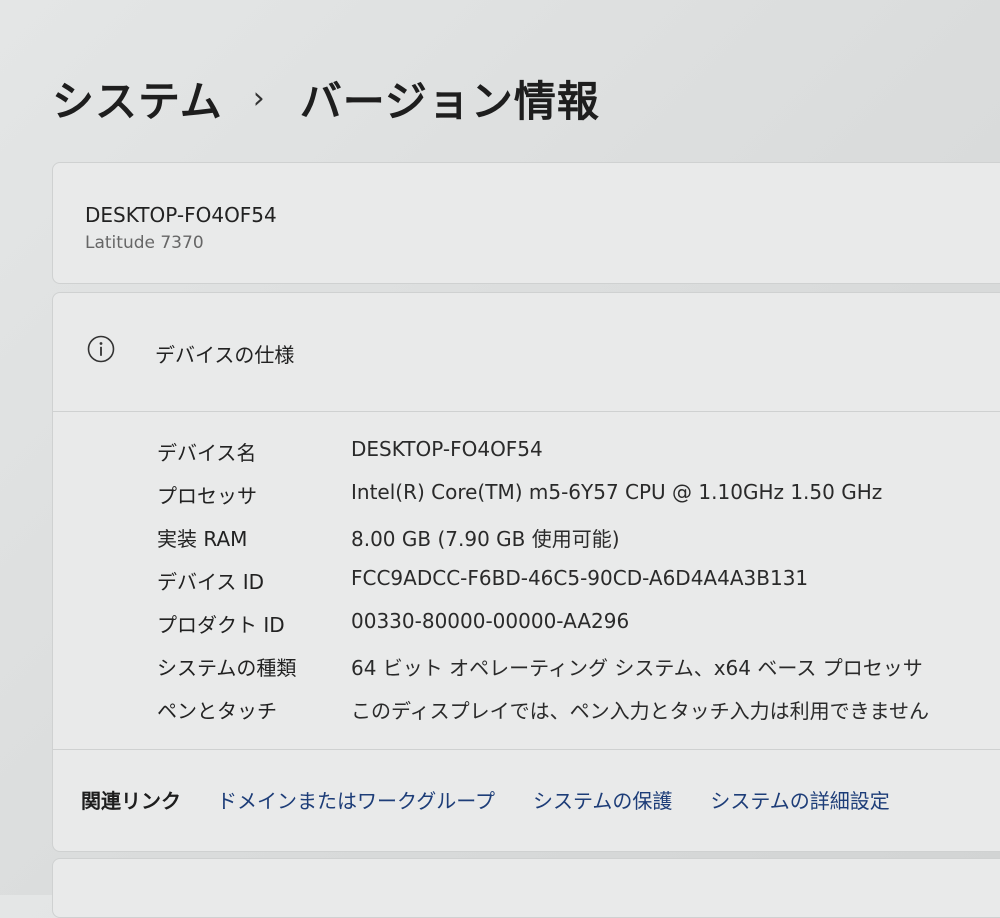  Describe the element at coordinates (526, 223) in the screenshot. I see `device-name-card: DESKTOP-FO4OF54 Latitude 7370` at that location.